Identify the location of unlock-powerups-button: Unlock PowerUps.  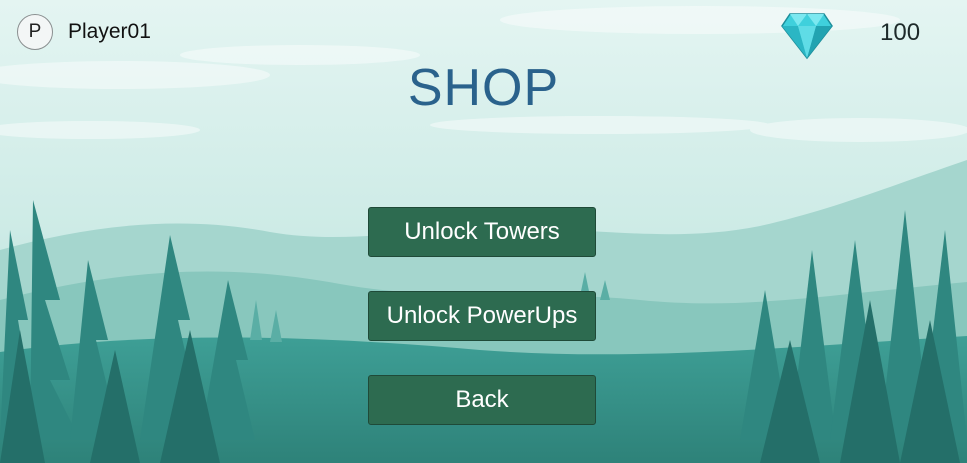
(482, 316).